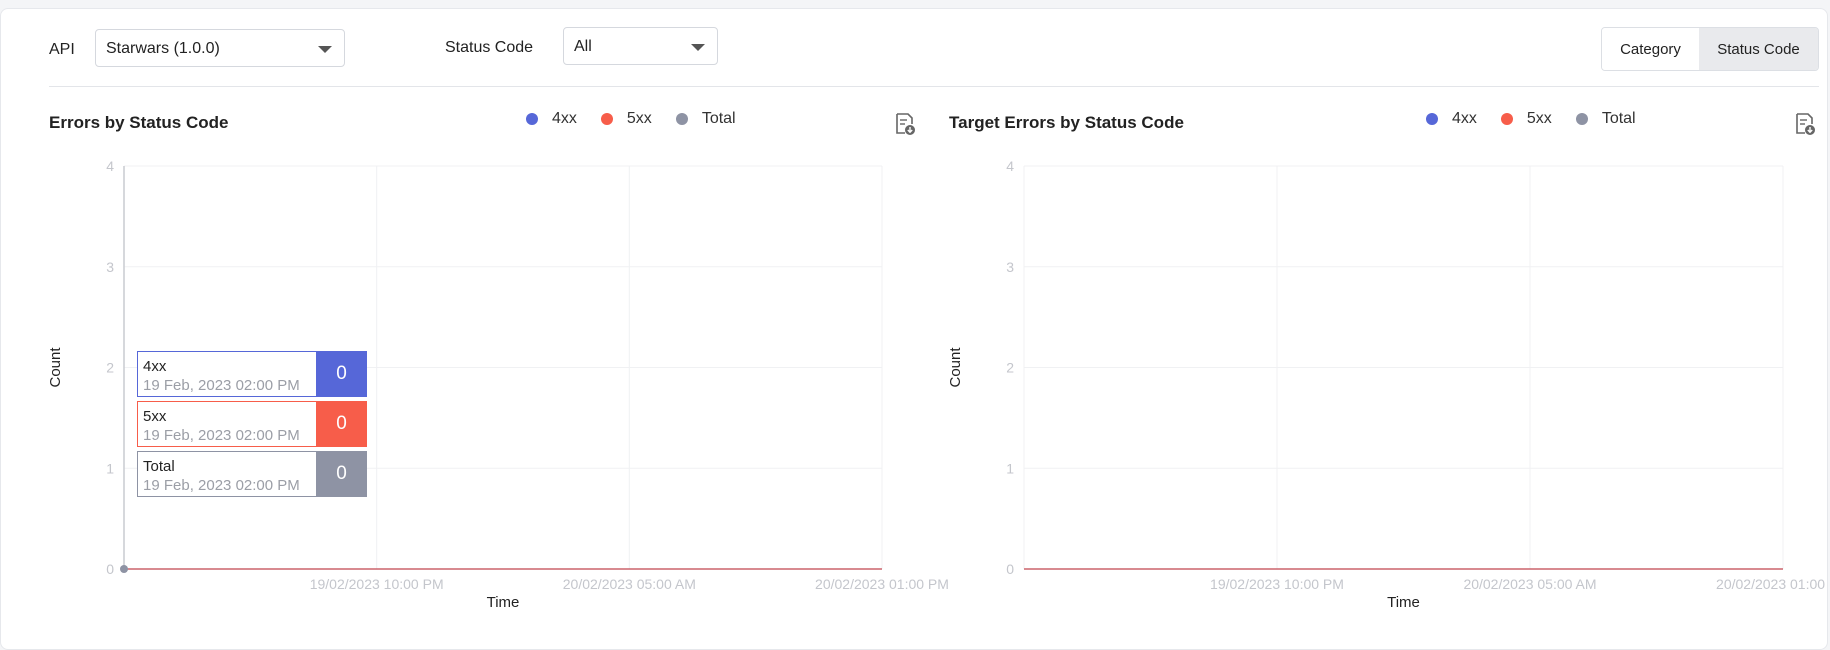  What do you see at coordinates (155, 416) in the screenshot?
I see `tooltip-series-name: 5xx` at bounding box center [155, 416].